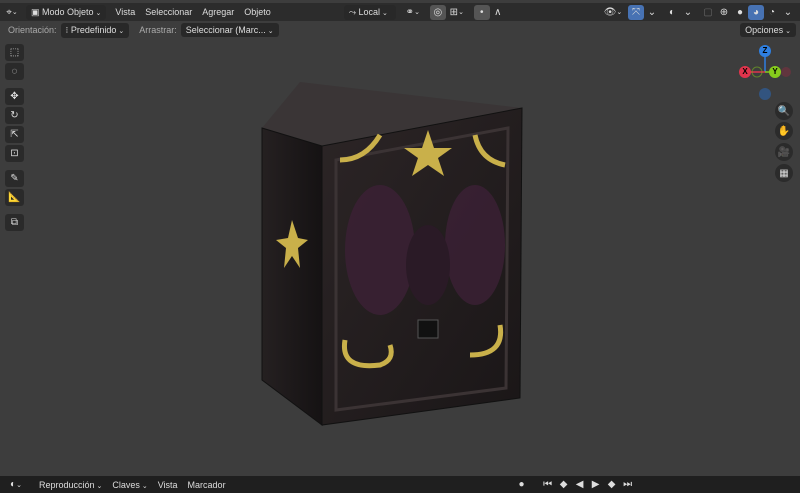 This screenshot has height=493, width=800. I want to click on measure-icon: 📐, so click(14, 197).